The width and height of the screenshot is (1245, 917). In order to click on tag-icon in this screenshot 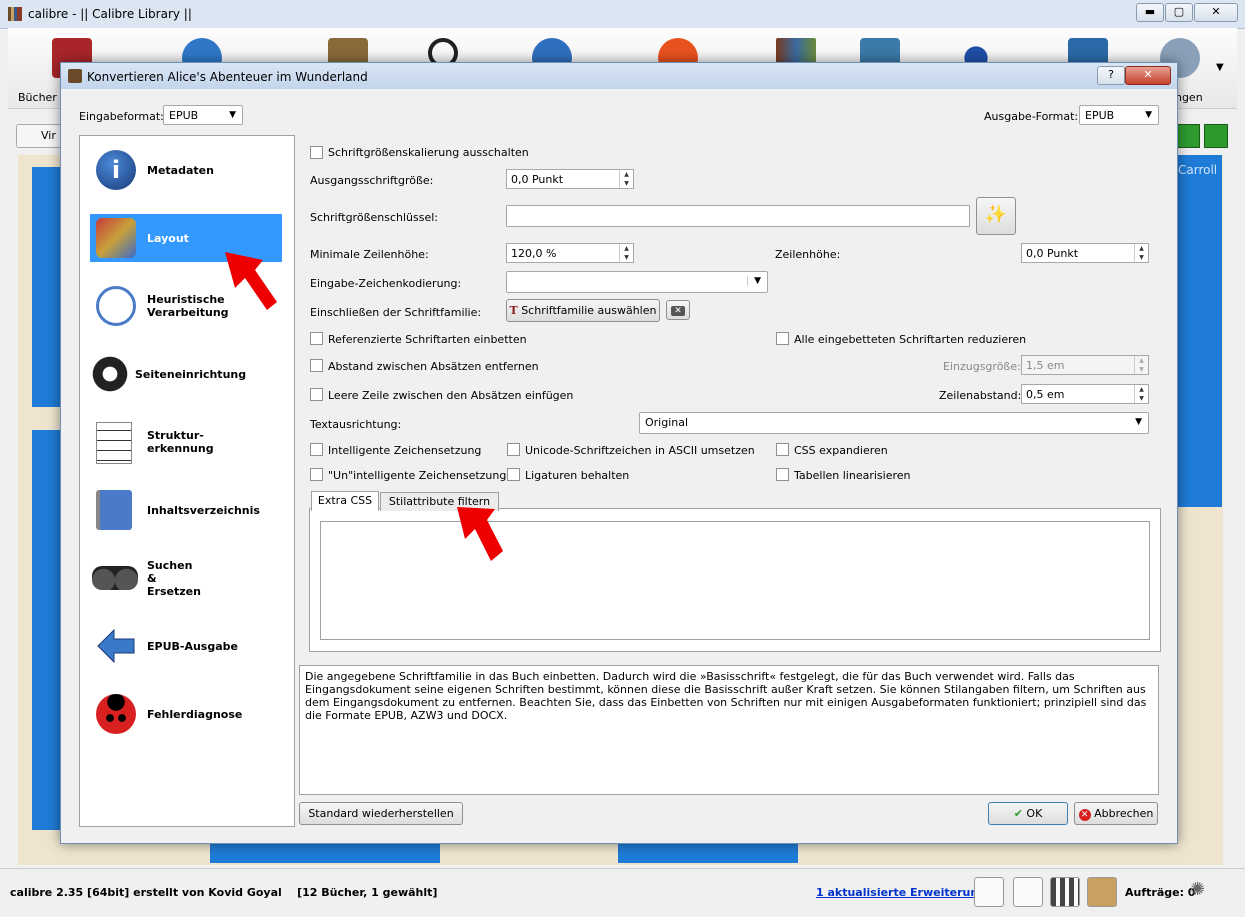, I will do `click(989, 892)`.